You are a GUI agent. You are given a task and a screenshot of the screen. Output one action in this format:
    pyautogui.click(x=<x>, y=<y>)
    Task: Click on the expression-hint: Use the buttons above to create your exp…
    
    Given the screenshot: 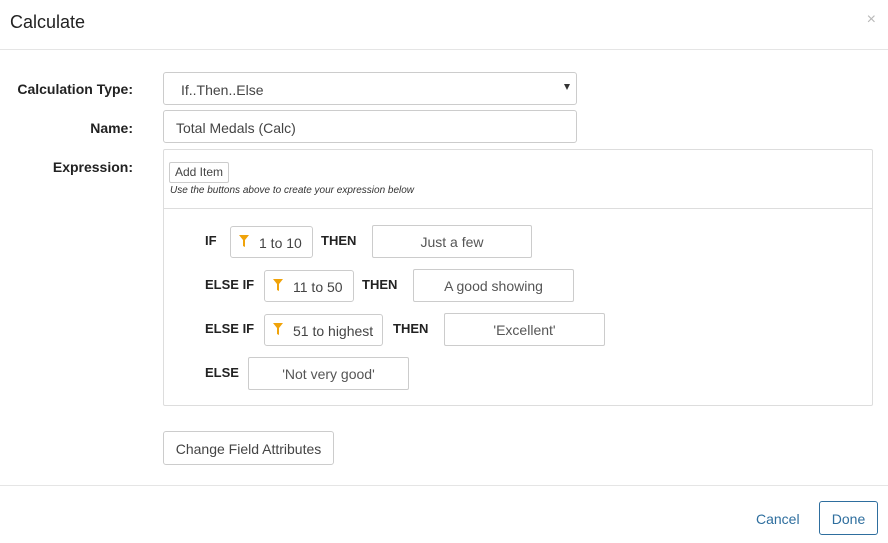 What is the action you would take?
    pyautogui.click(x=292, y=190)
    